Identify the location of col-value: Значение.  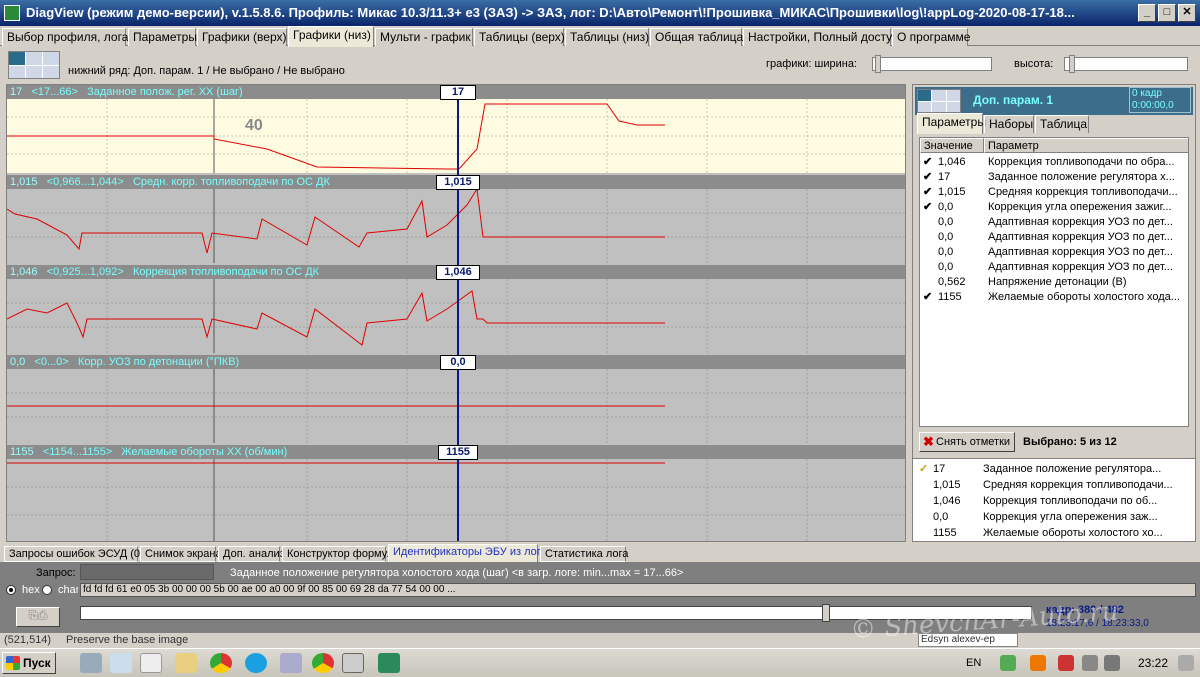
(952, 145).